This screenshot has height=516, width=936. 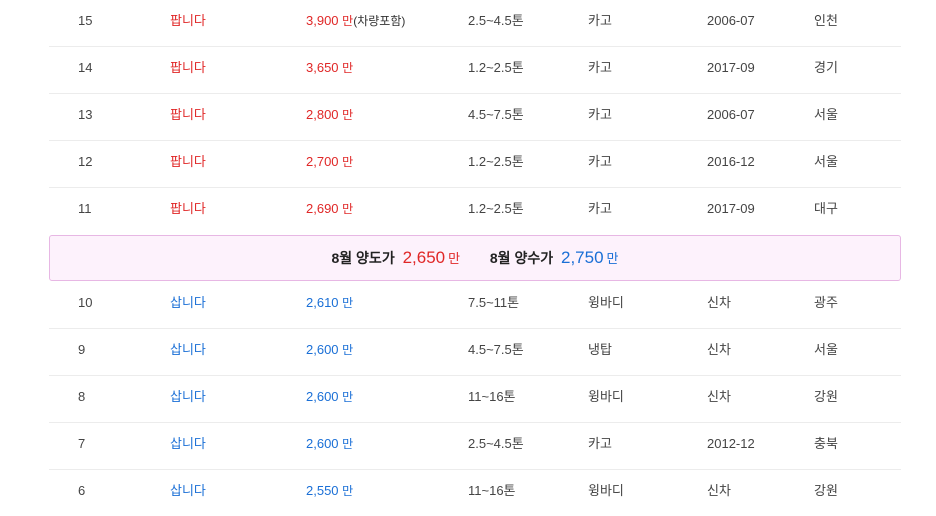 I want to click on row-price: 2,550 만, so click(x=329, y=493).